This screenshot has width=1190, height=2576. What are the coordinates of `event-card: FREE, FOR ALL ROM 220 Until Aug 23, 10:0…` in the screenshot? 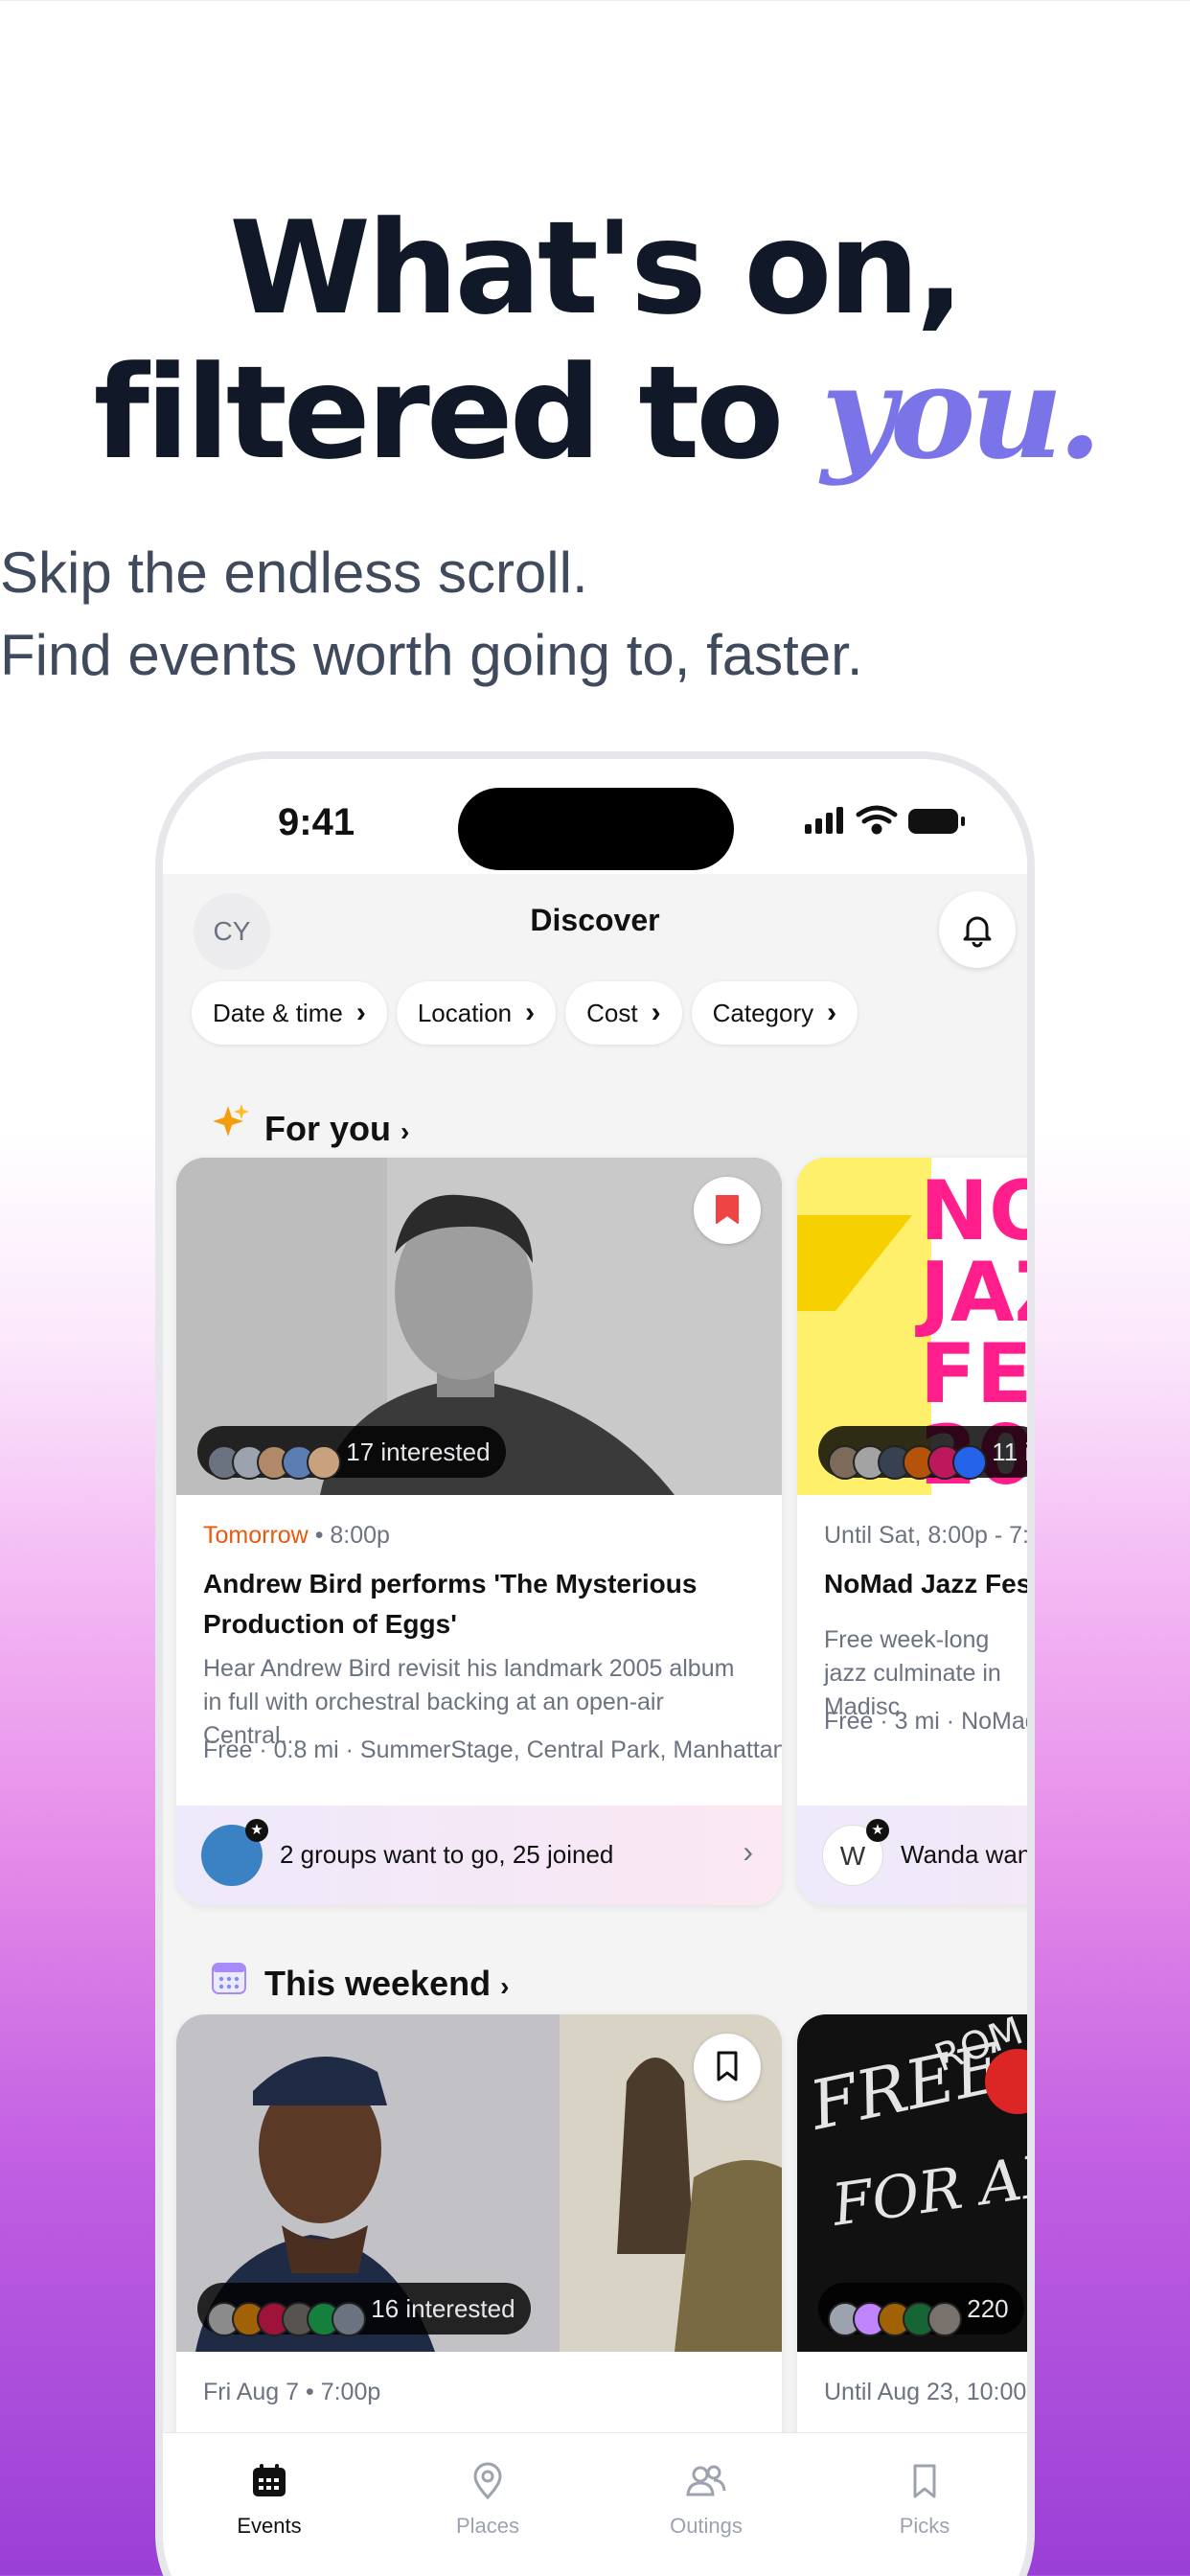 It's located at (912, 2254).